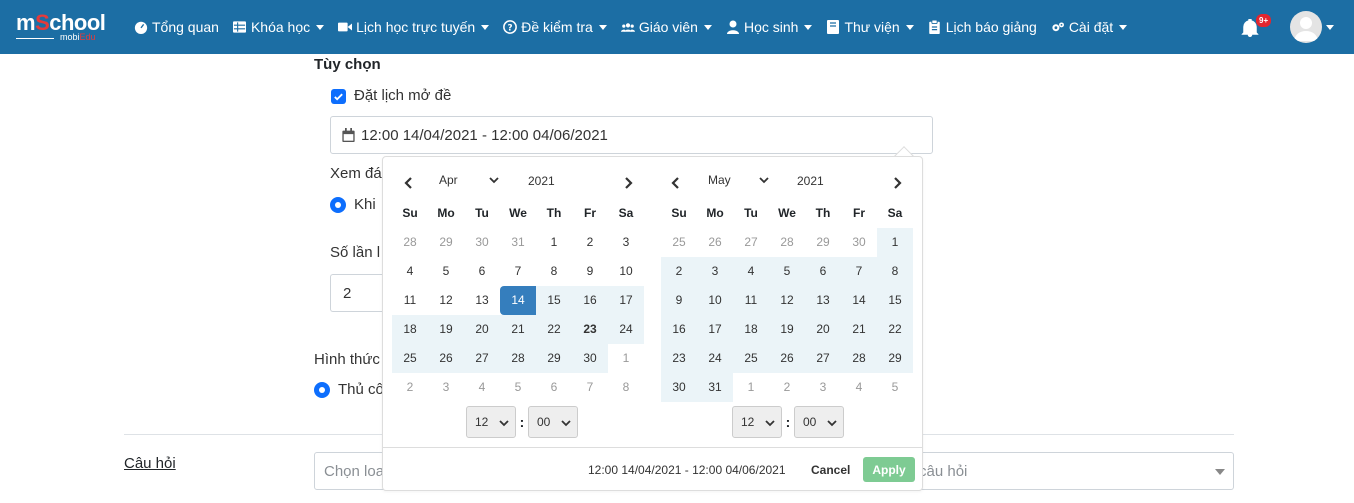 Image resolution: width=1354 pixels, height=503 pixels. What do you see at coordinates (402, 95) in the screenshot?
I see `schedule-checkbox-label: Đặt lịch mở đề` at bounding box center [402, 95].